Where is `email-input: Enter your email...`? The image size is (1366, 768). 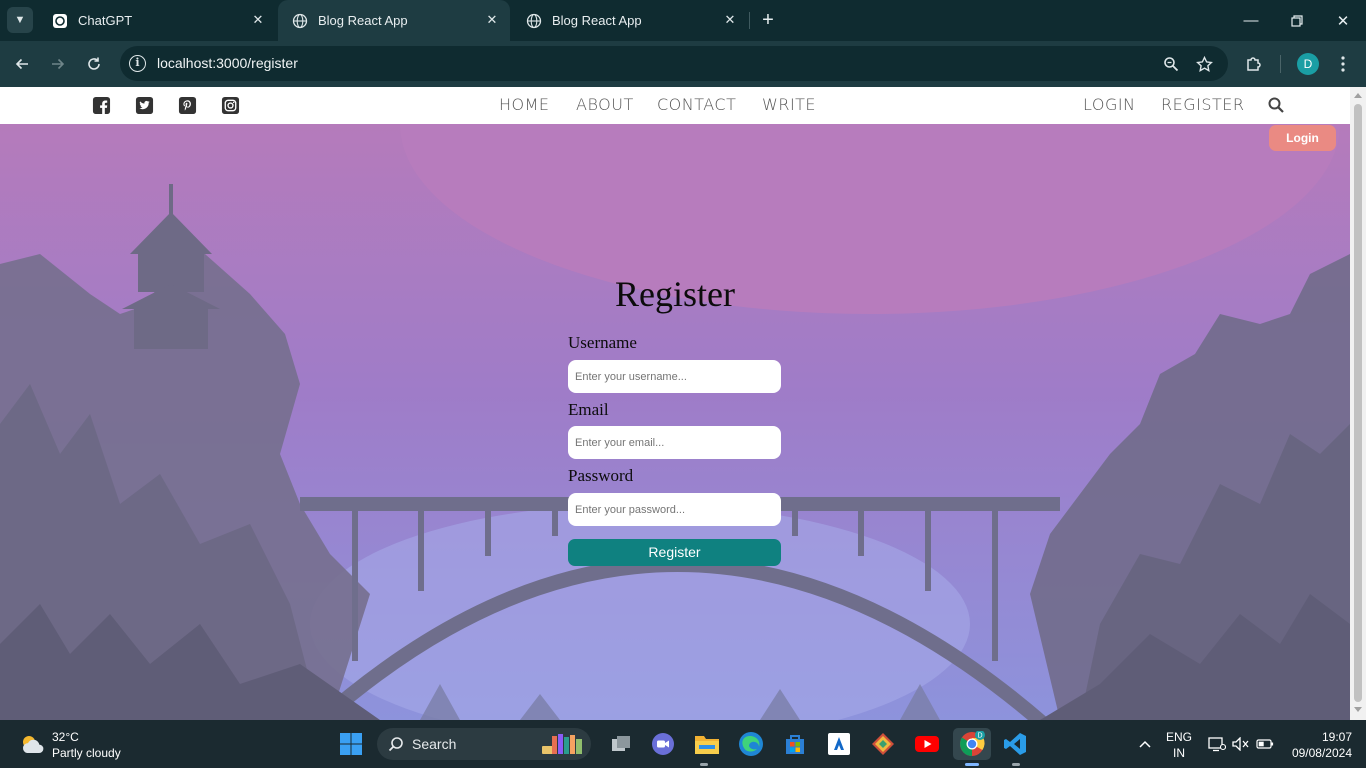 email-input: Enter your email... is located at coordinates (674, 442).